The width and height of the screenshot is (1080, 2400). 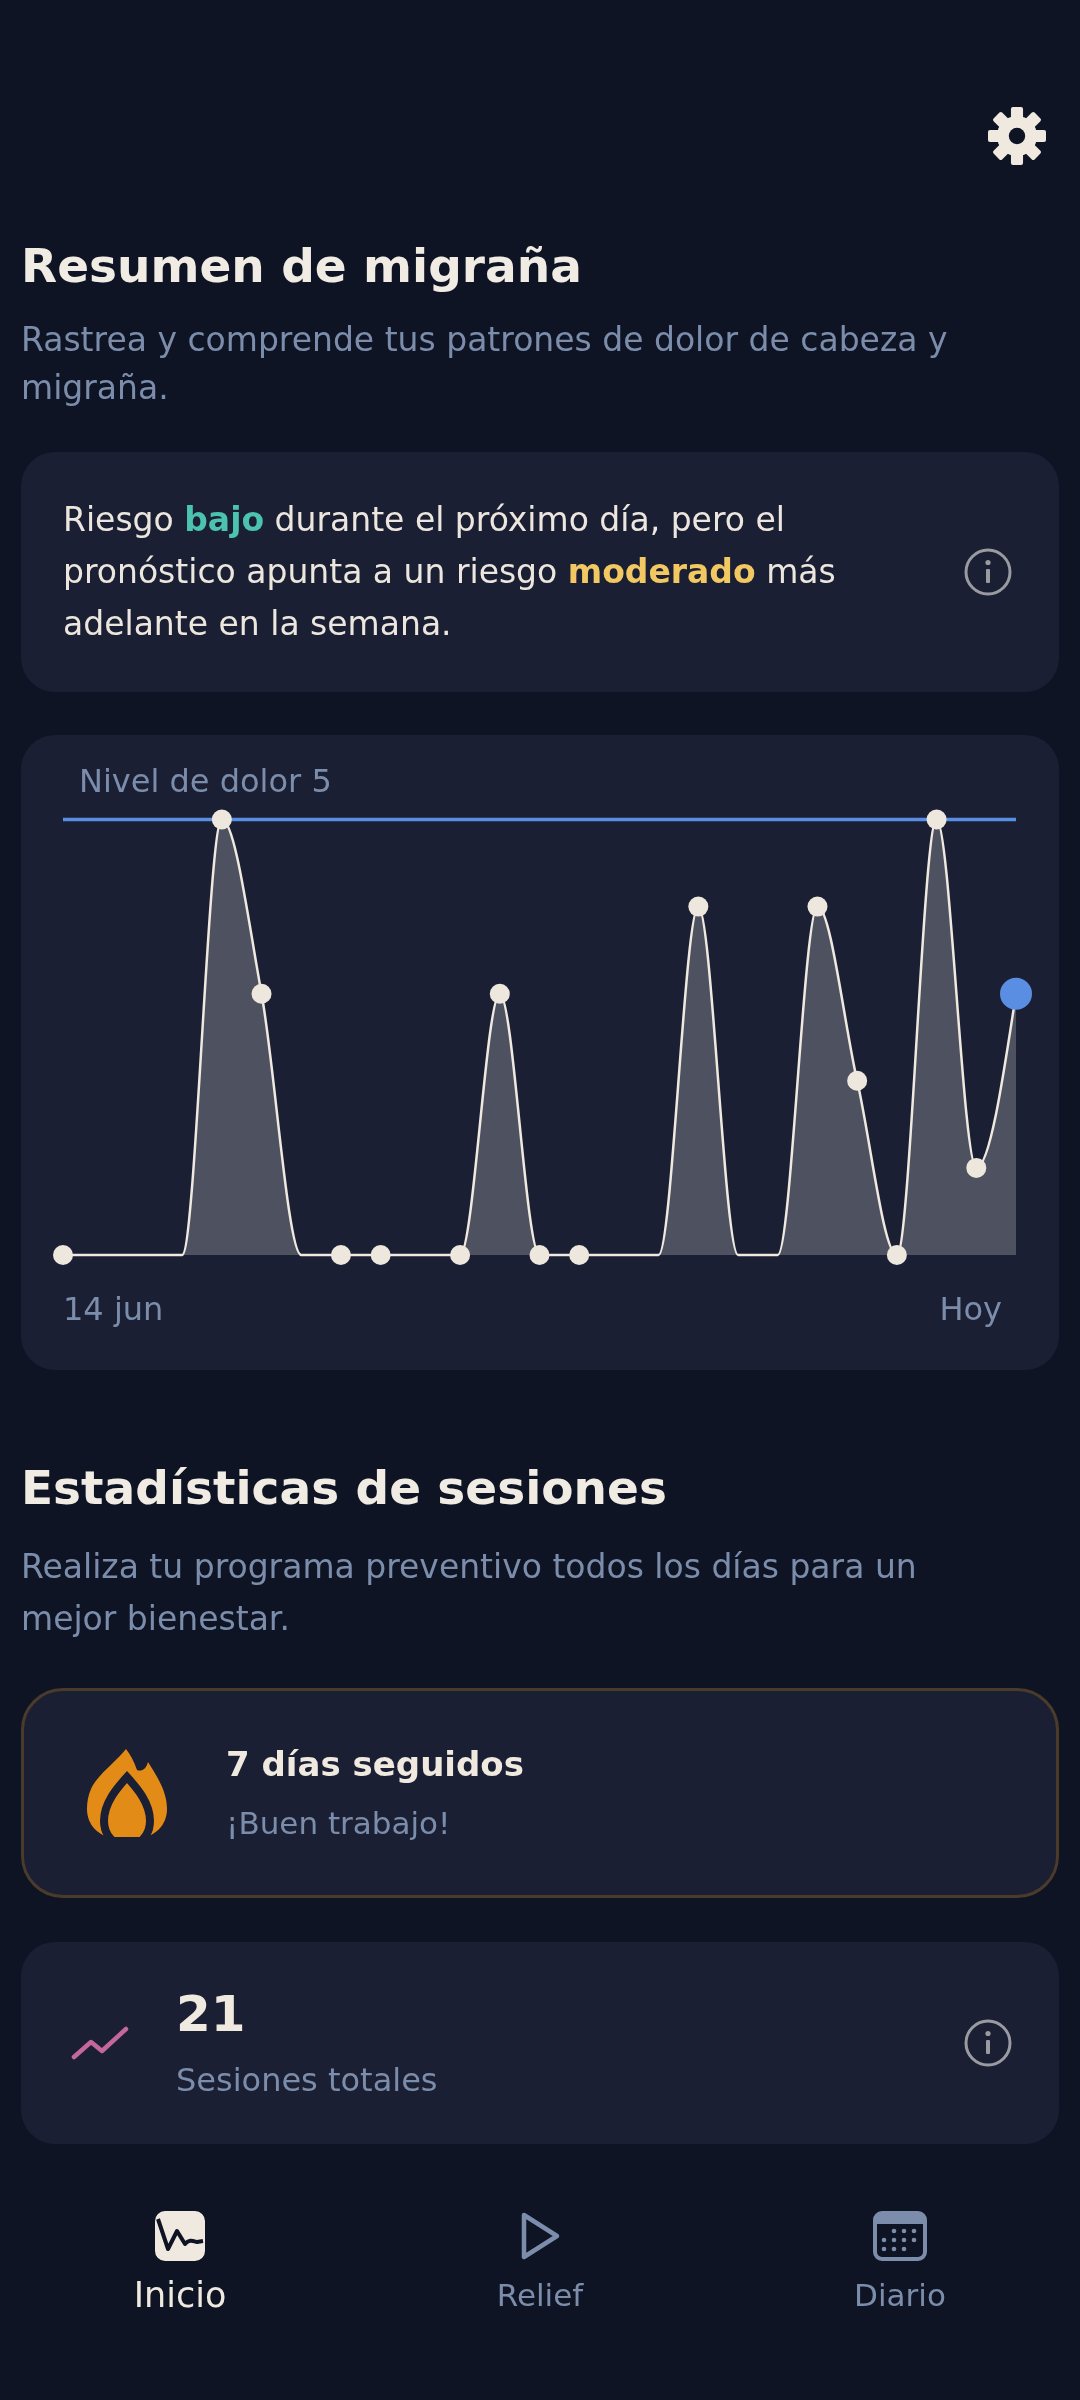 I want to click on nav-tab: Relief, so click(x=540, y=2264).